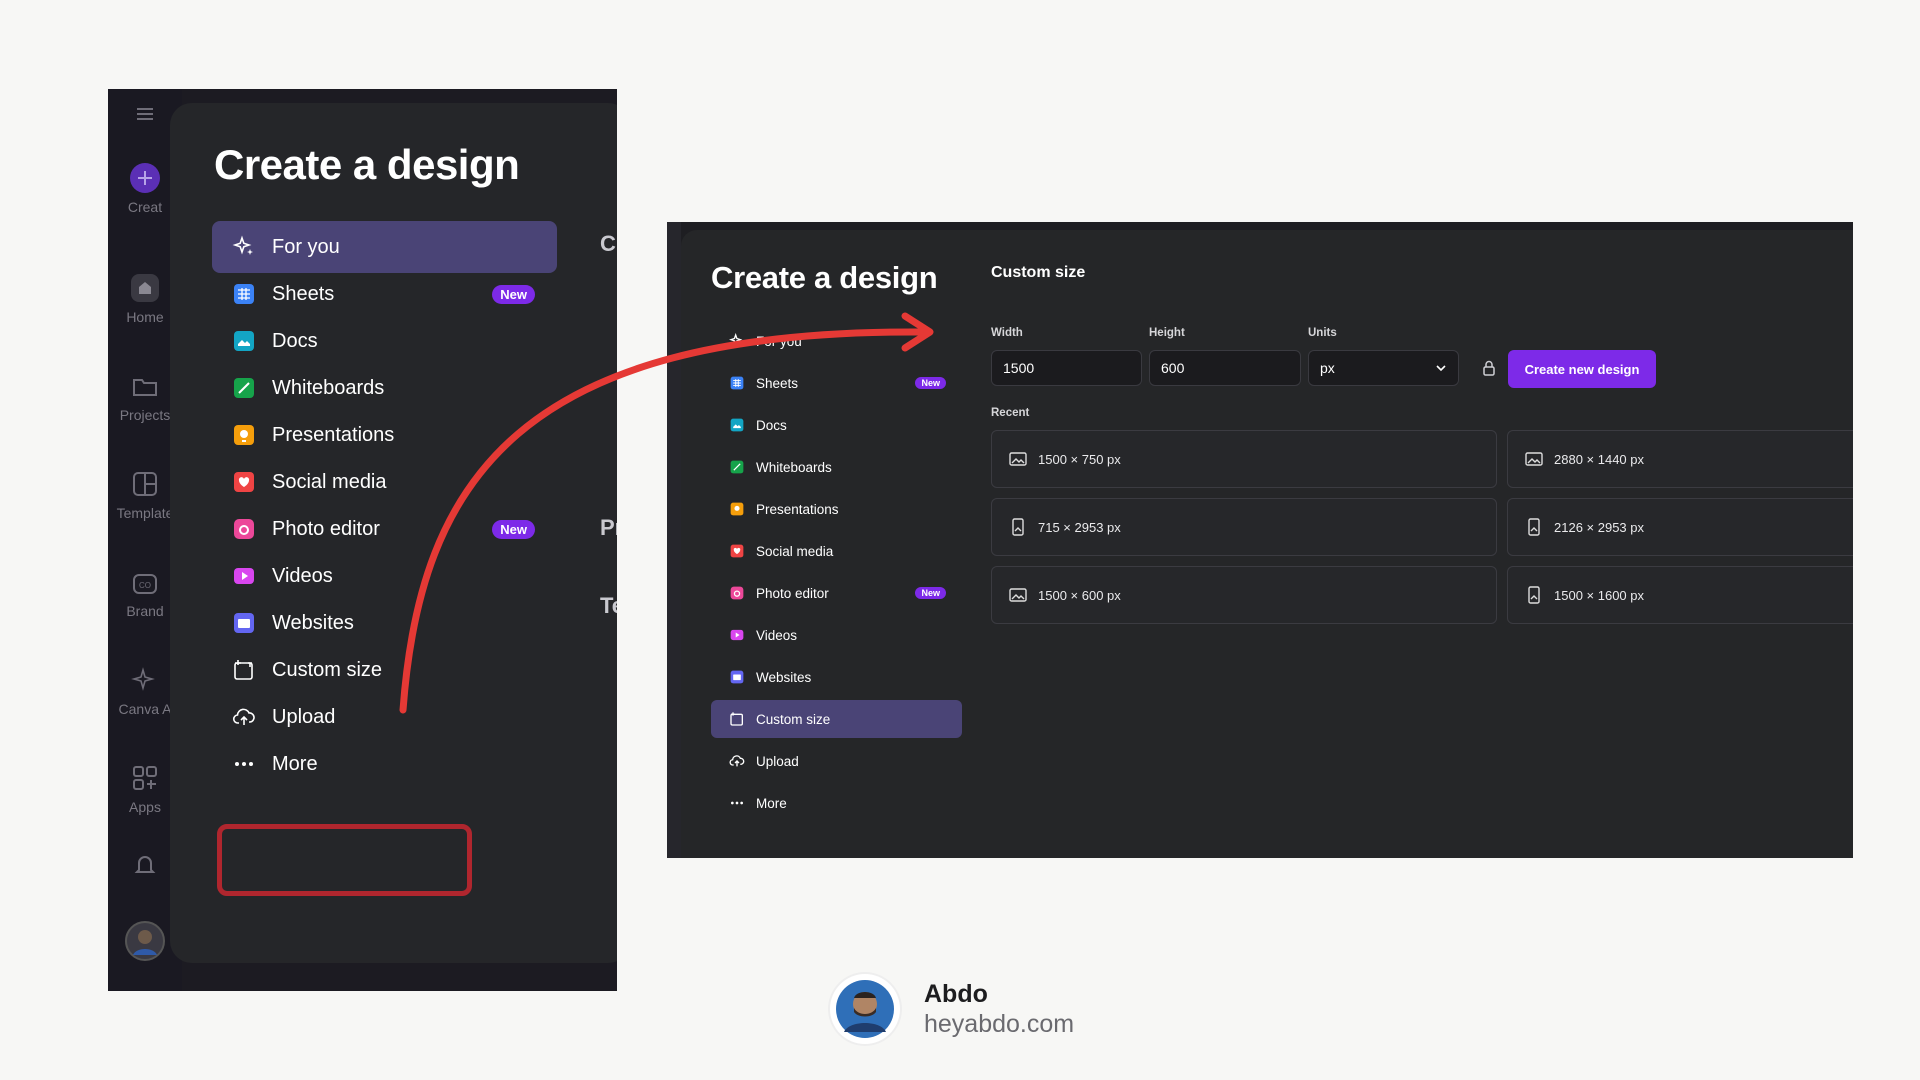 Image resolution: width=1920 pixels, height=1080 pixels. Describe the element at coordinates (1327, 368) in the screenshot. I see `units-value: px` at that location.